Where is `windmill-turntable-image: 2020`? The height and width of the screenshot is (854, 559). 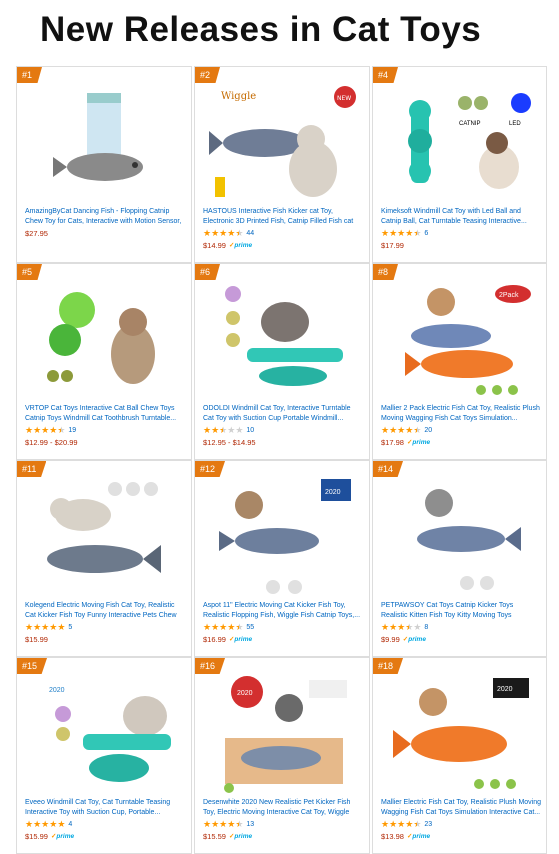 windmill-turntable-image: 2020 is located at coordinates (104, 734).